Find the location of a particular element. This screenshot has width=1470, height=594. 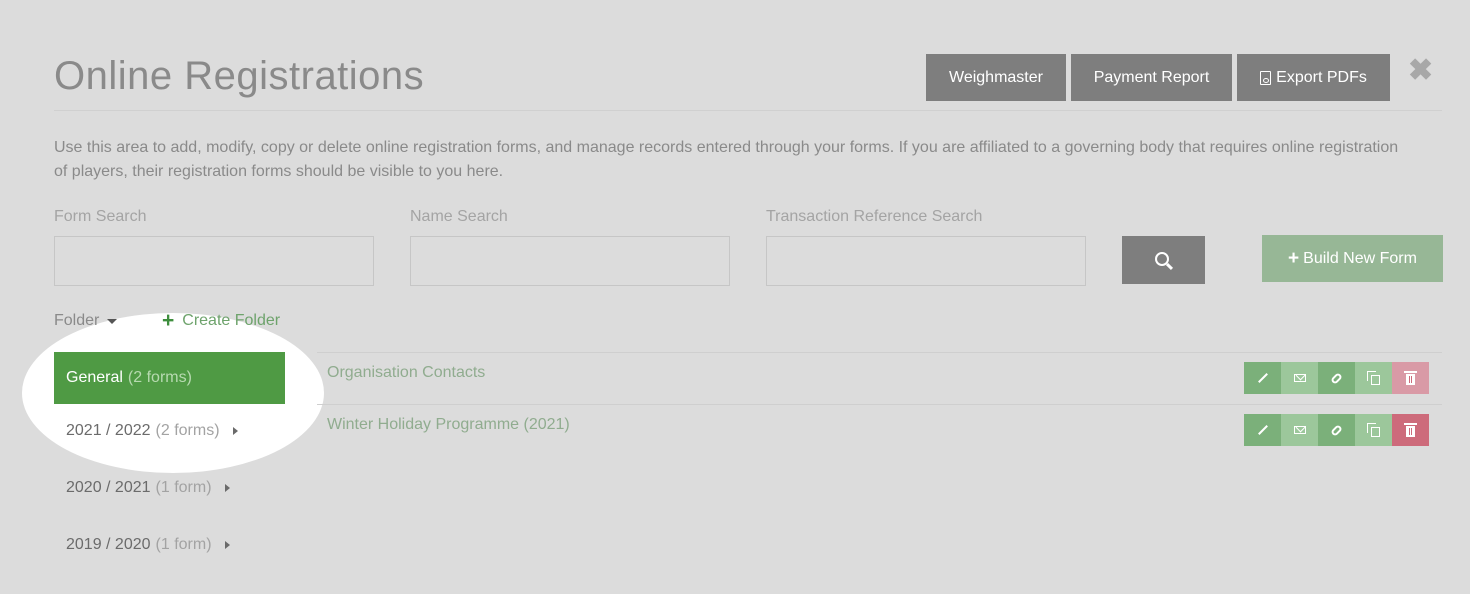

folder-name: General is located at coordinates (94, 377).